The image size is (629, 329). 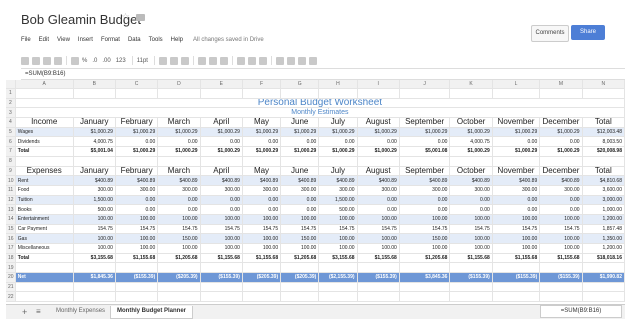 What do you see at coordinates (179, 84) in the screenshot?
I see `column-header: D` at bounding box center [179, 84].